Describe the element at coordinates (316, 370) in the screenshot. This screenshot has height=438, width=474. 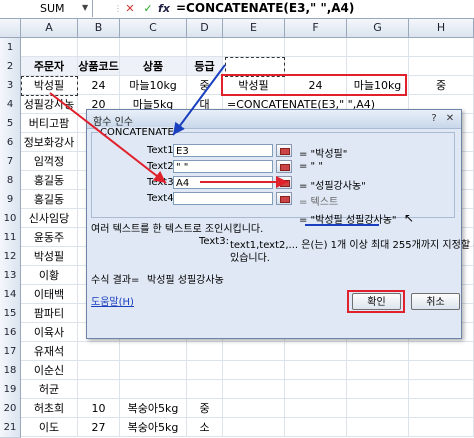
I see `cell-f18` at that location.